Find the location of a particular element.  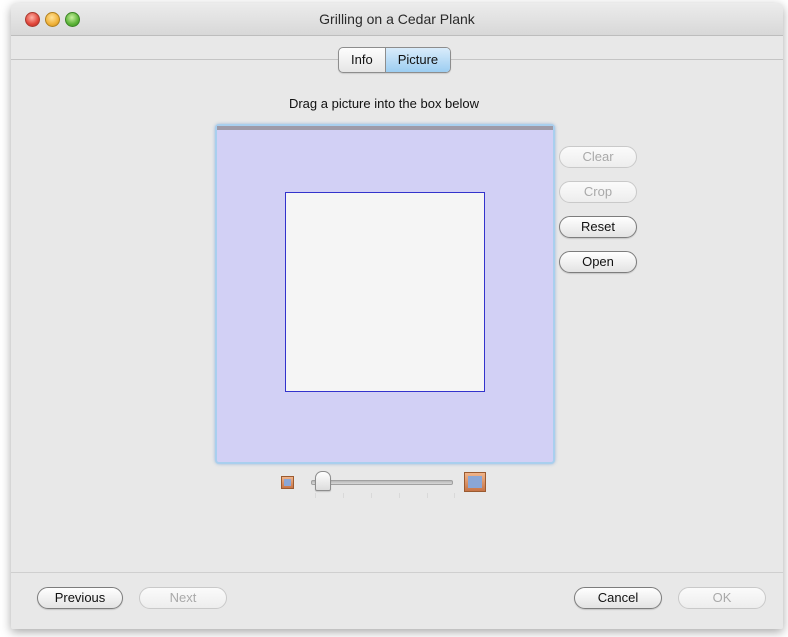

small-picture-icon is located at coordinates (287, 482).